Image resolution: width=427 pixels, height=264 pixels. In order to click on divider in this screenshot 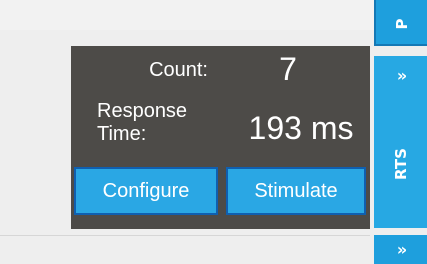, I will do `click(185, 235)`.